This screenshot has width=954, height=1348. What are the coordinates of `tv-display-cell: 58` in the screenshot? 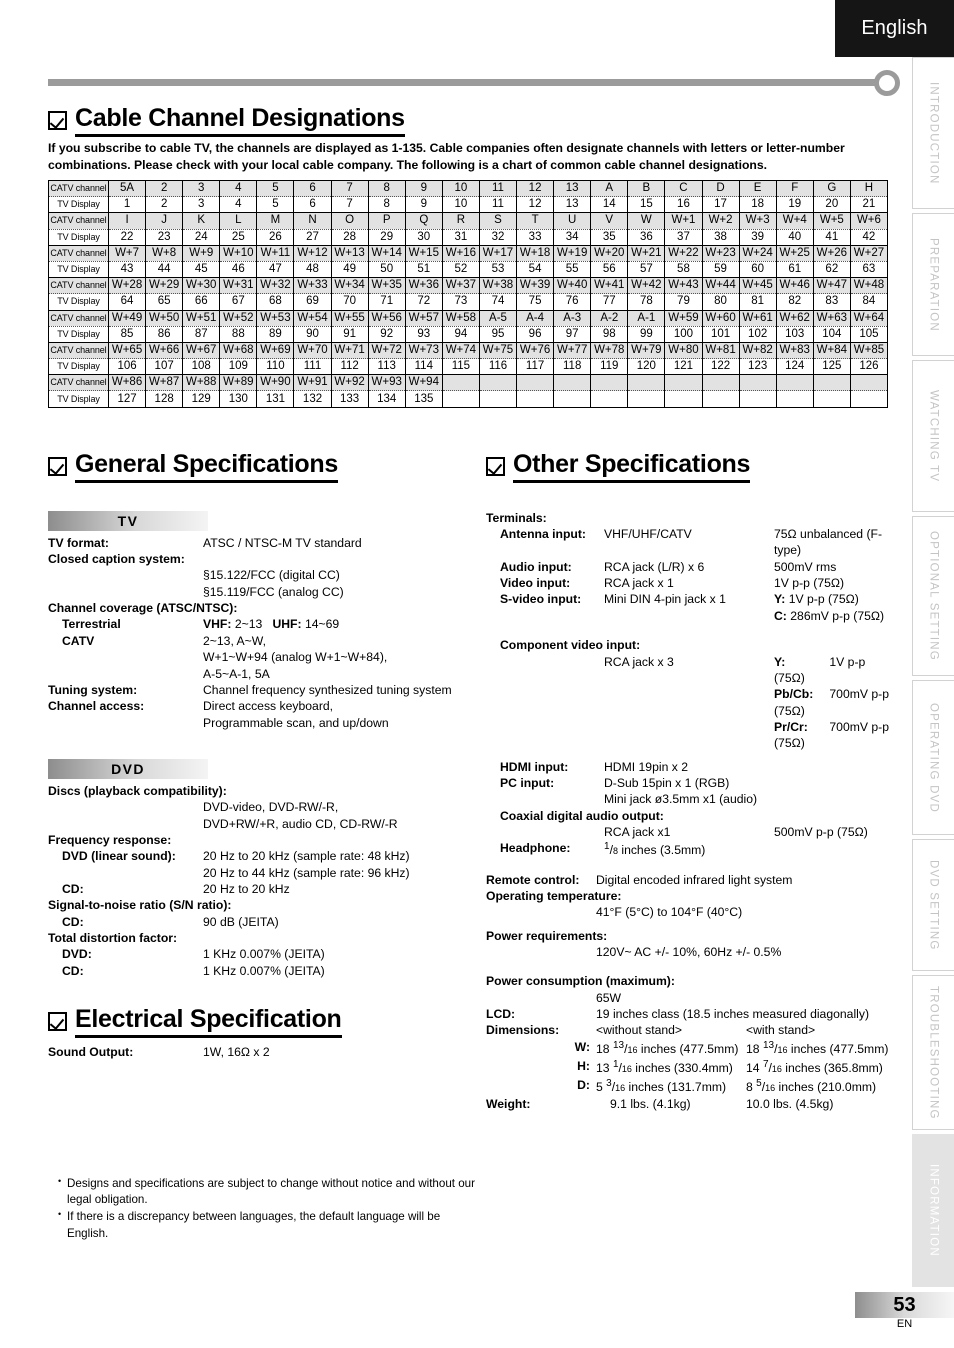 It's located at (683, 269).